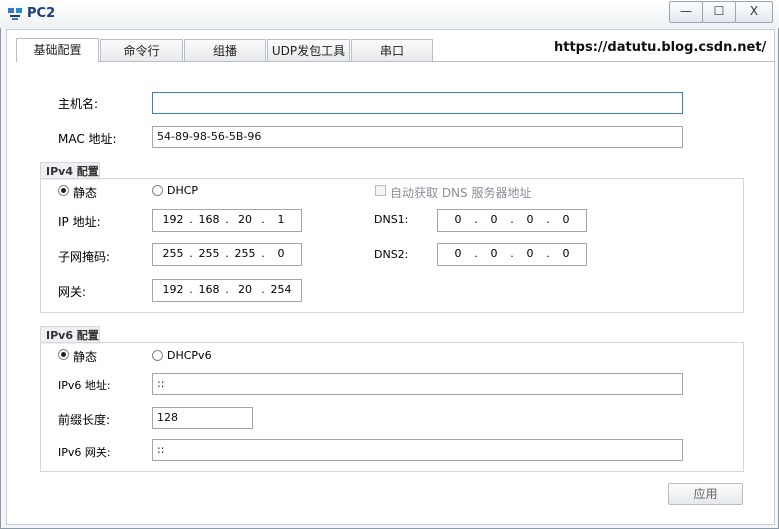  Describe the element at coordinates (380, 190) in the screenshot. I see `auto-dns-checkbox` at that location.